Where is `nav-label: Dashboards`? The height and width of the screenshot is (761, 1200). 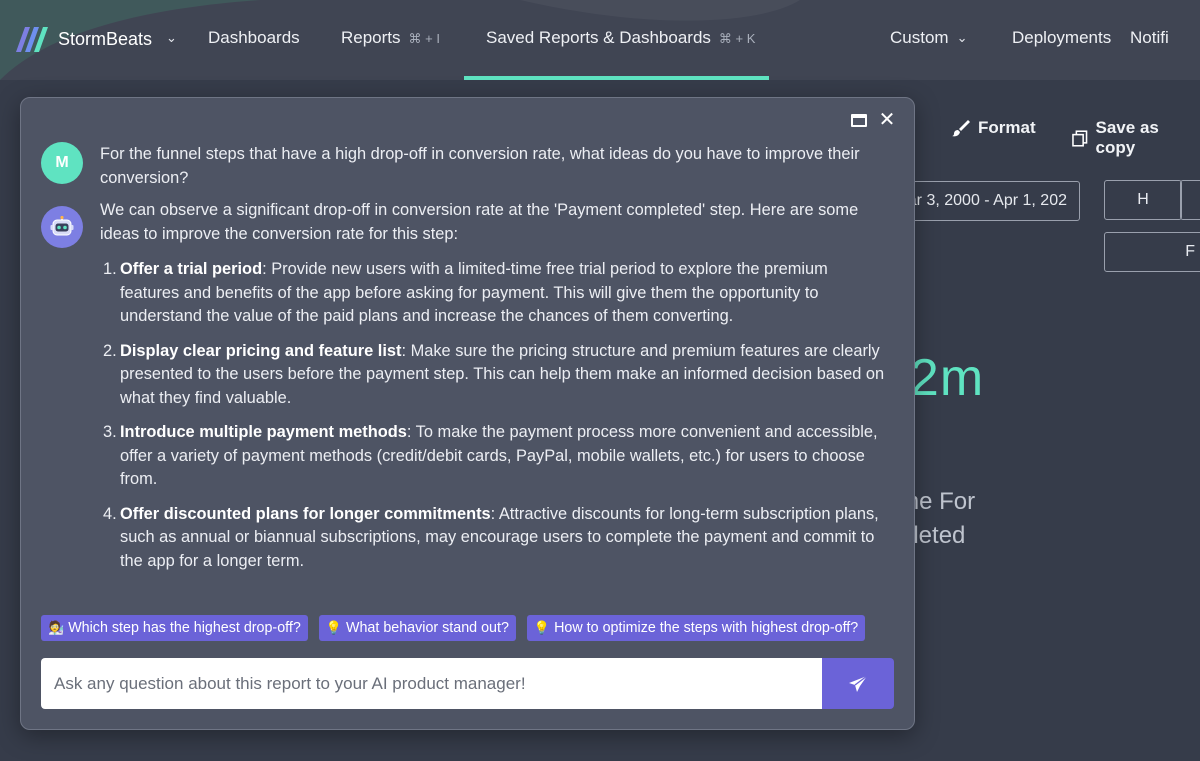
nav-label: Dashboards is located at coordinates (254, 37).